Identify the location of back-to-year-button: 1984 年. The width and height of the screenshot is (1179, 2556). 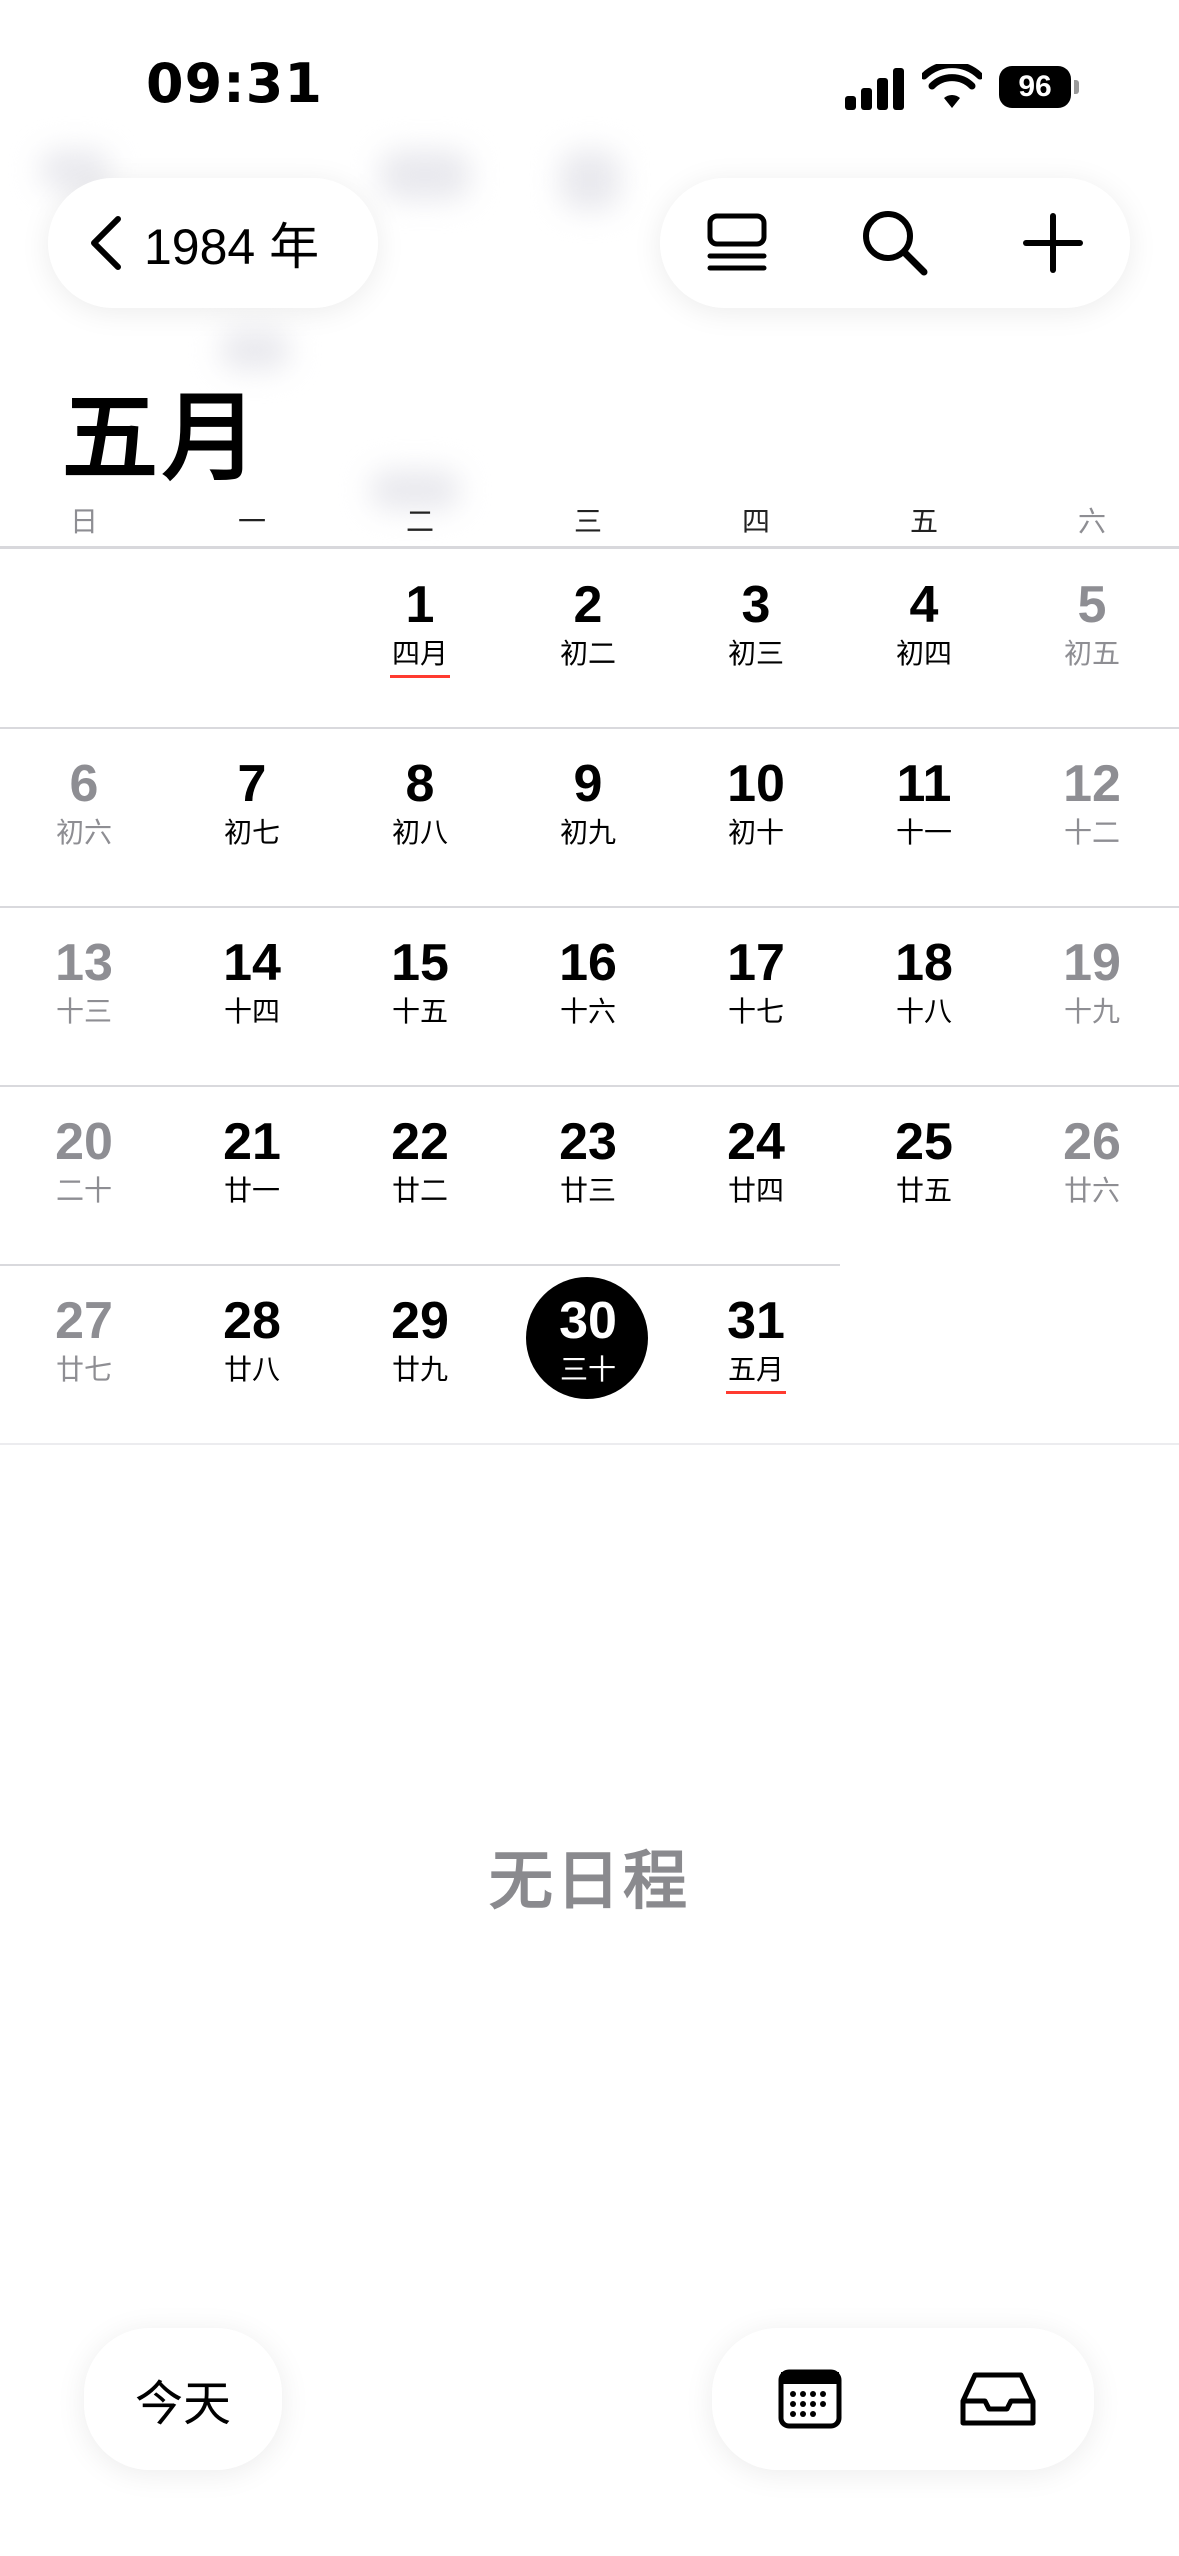
(213, 243).